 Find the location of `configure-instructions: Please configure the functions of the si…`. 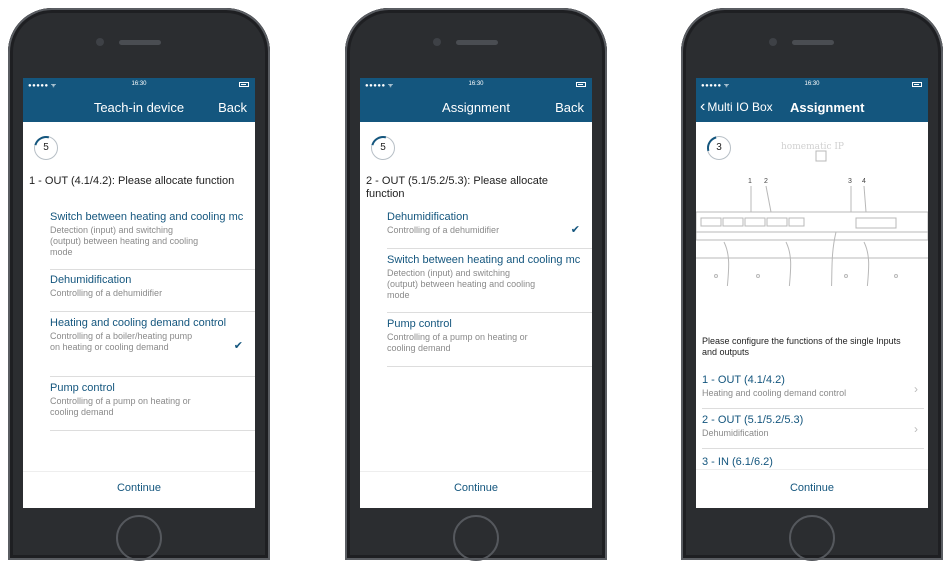

configure-instructions: Please configure the functions of the si… is located at coordinates (801, 346).